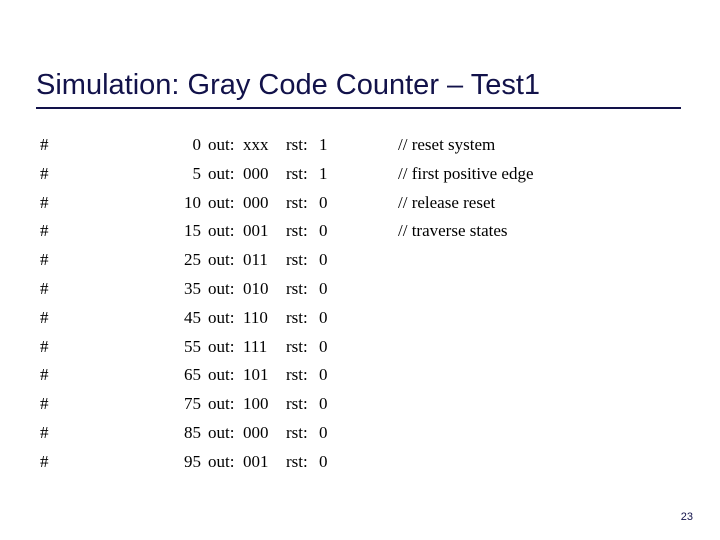  I want to click on log-row-out-value: 010, so click(256, 288).